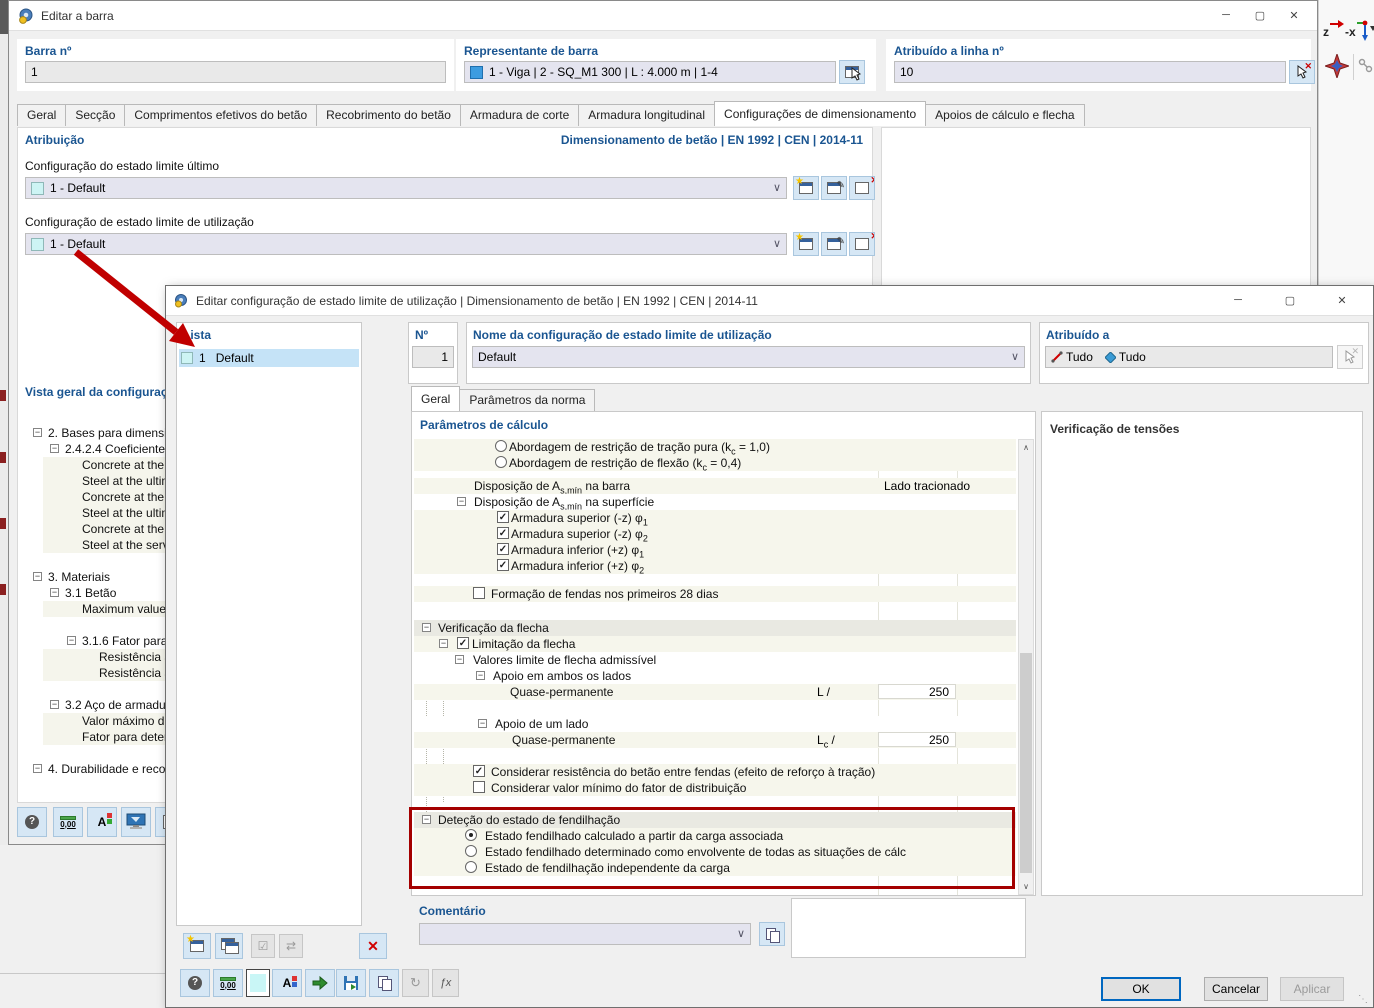 This screenshot has width=1374, height=1008. Describe the element at coordinates (1005, 115) in the screenshot. I see `tab-apoios-de-c-lculo-e-flecha: Apoios de cálculo e flecha` at that location.